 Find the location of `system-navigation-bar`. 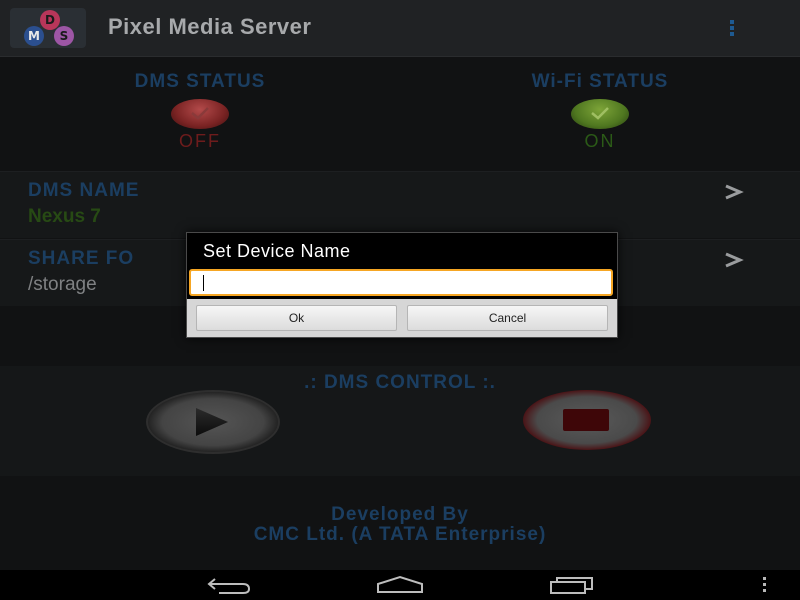

system-navigation-bar is located at coordinates (400, 585).